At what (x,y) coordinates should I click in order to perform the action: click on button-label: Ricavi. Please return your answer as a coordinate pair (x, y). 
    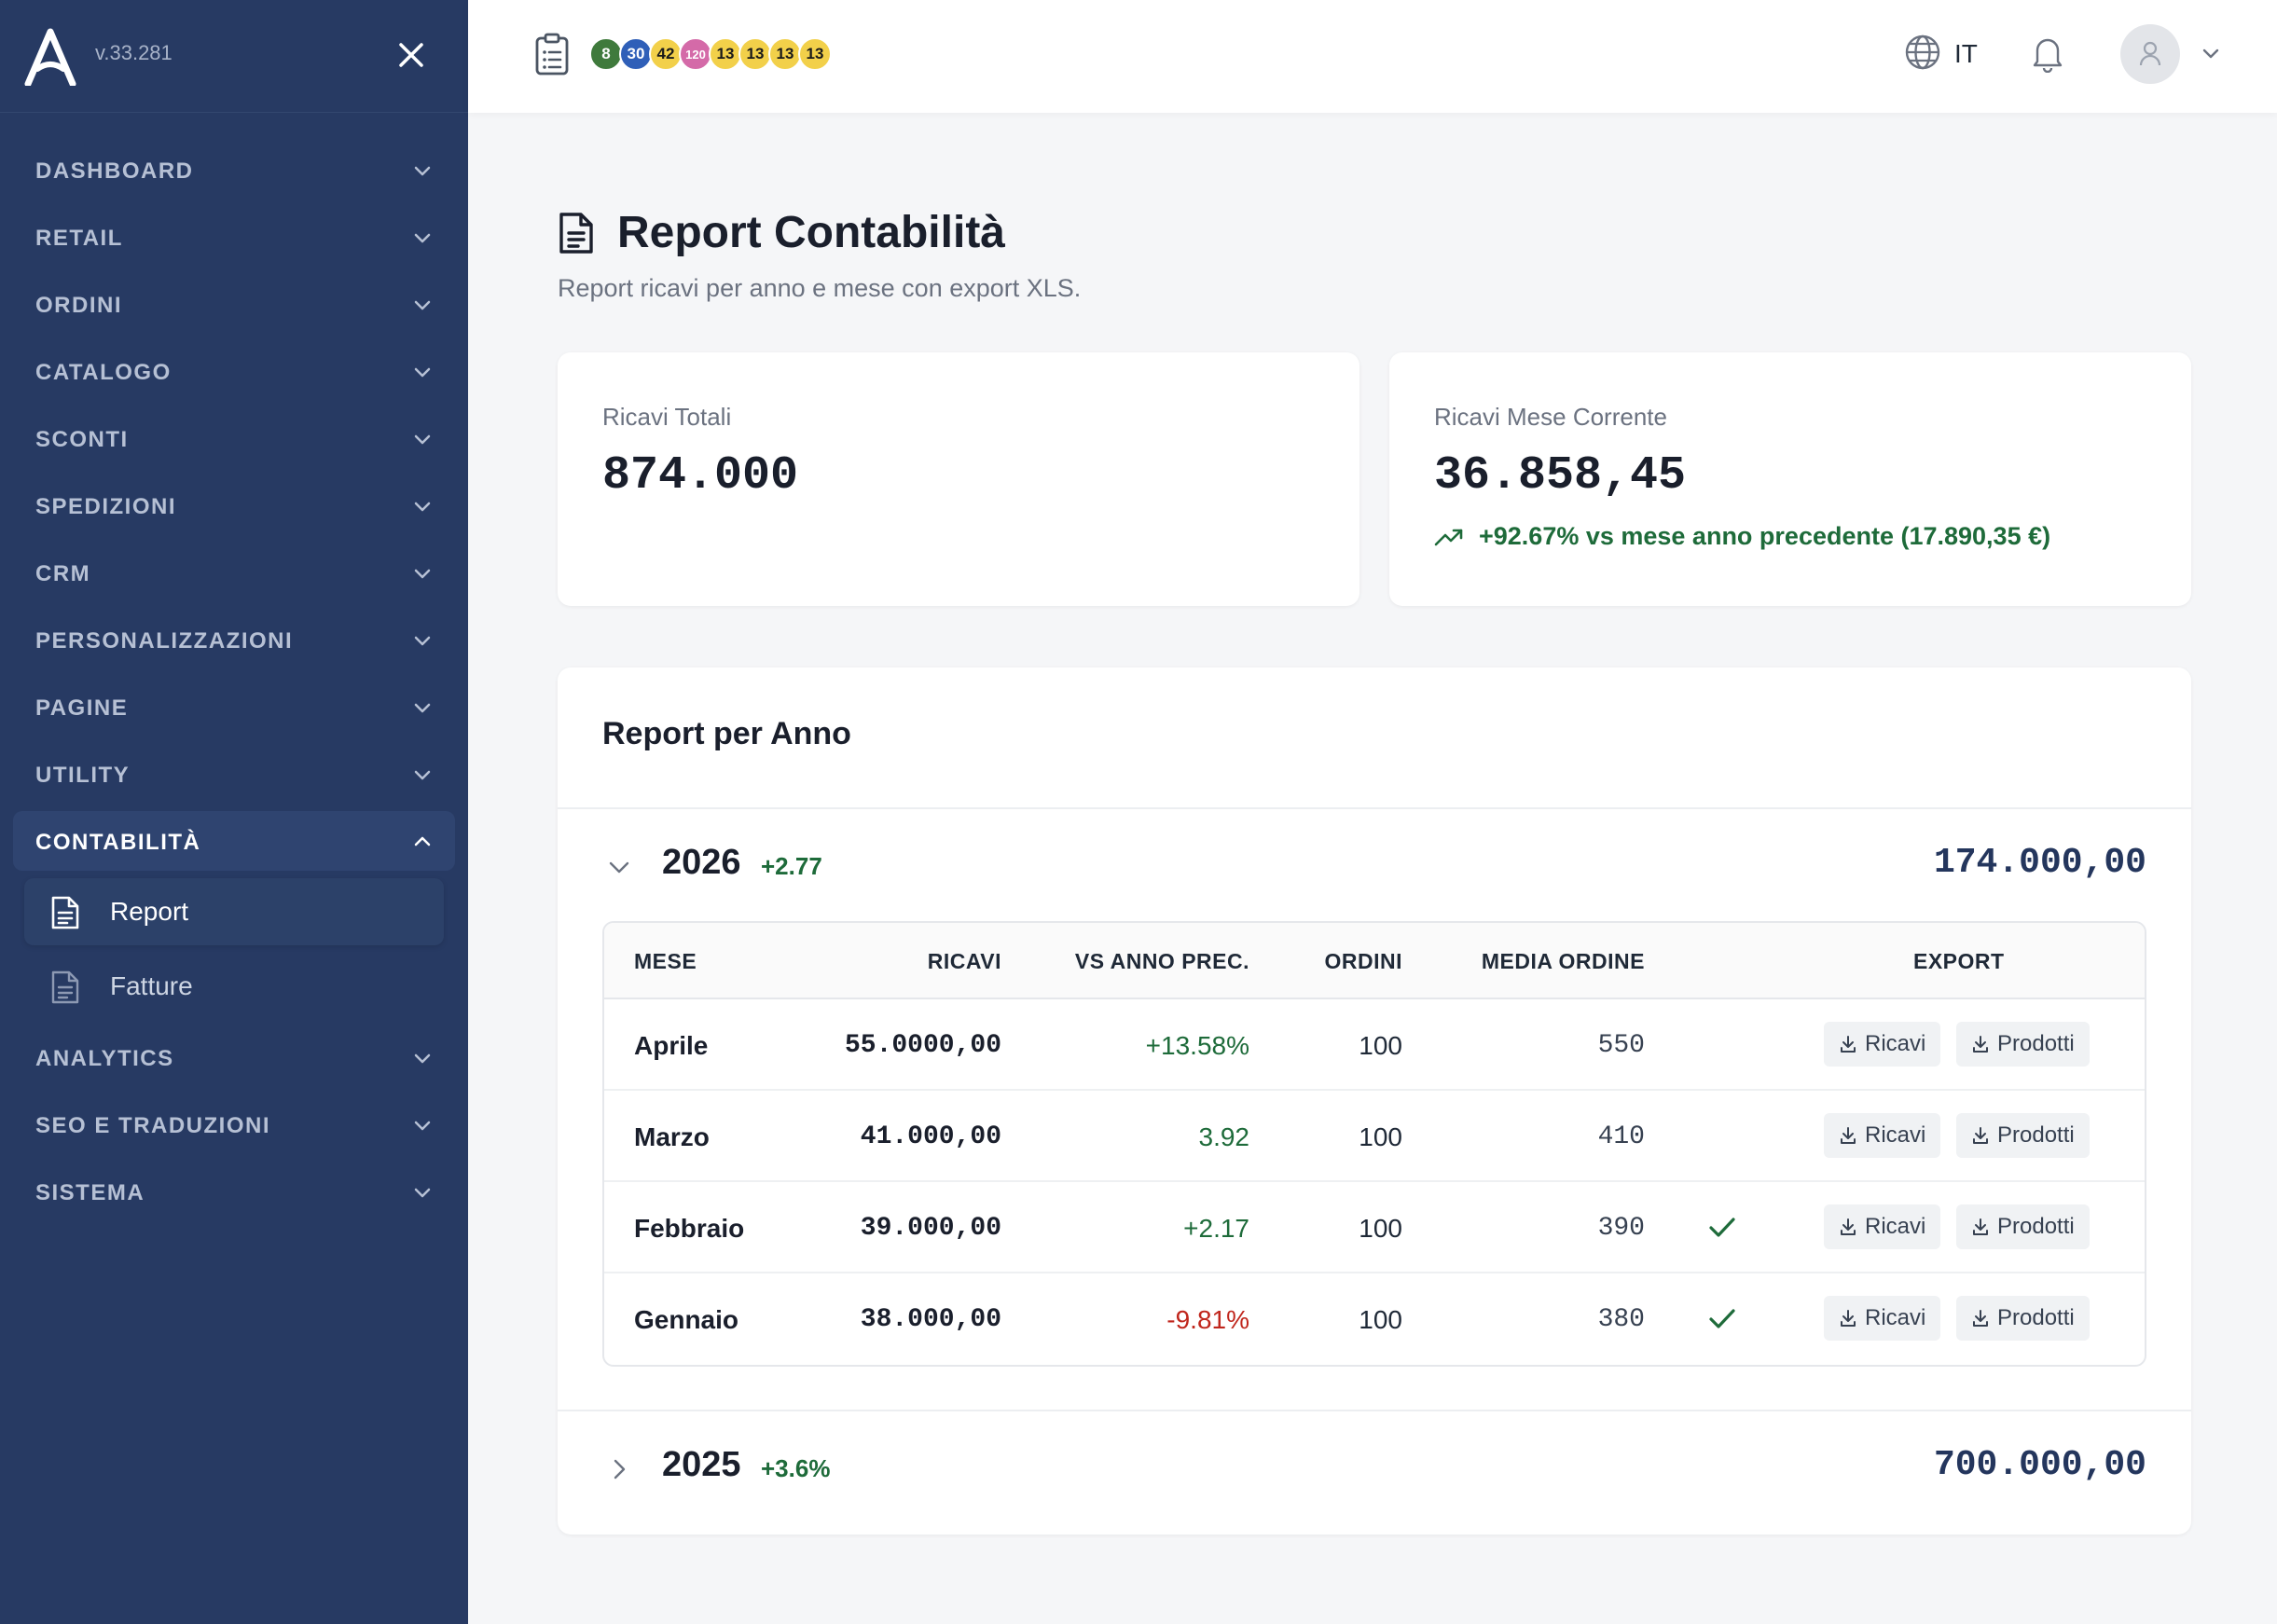
    Looking at the image, I should click on (1896, 1226).